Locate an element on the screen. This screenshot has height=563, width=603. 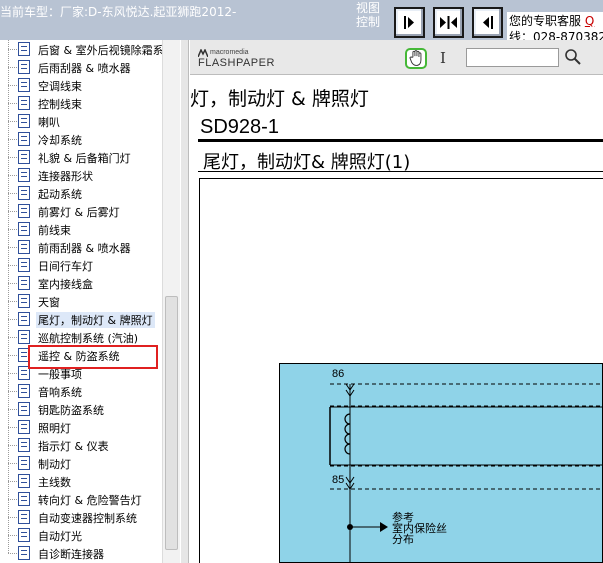
tree-item: 冷却系统 is located at coordinates (85, 134).